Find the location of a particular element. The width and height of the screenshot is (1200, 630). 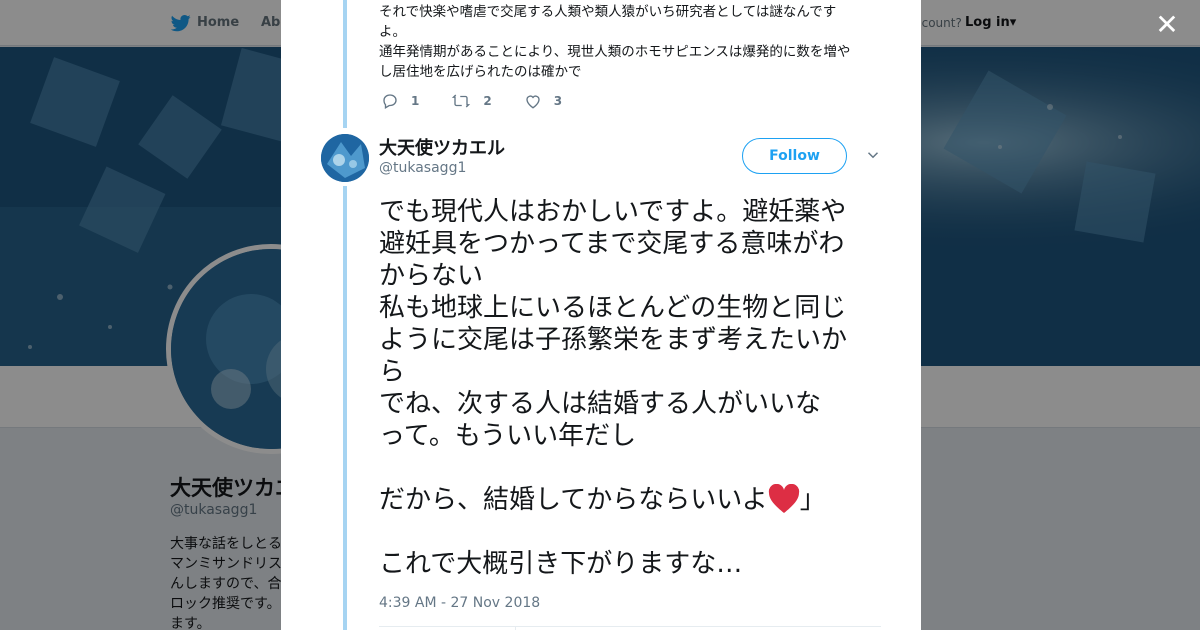

retweet-button: 2 is located at coordinates (471, 101).